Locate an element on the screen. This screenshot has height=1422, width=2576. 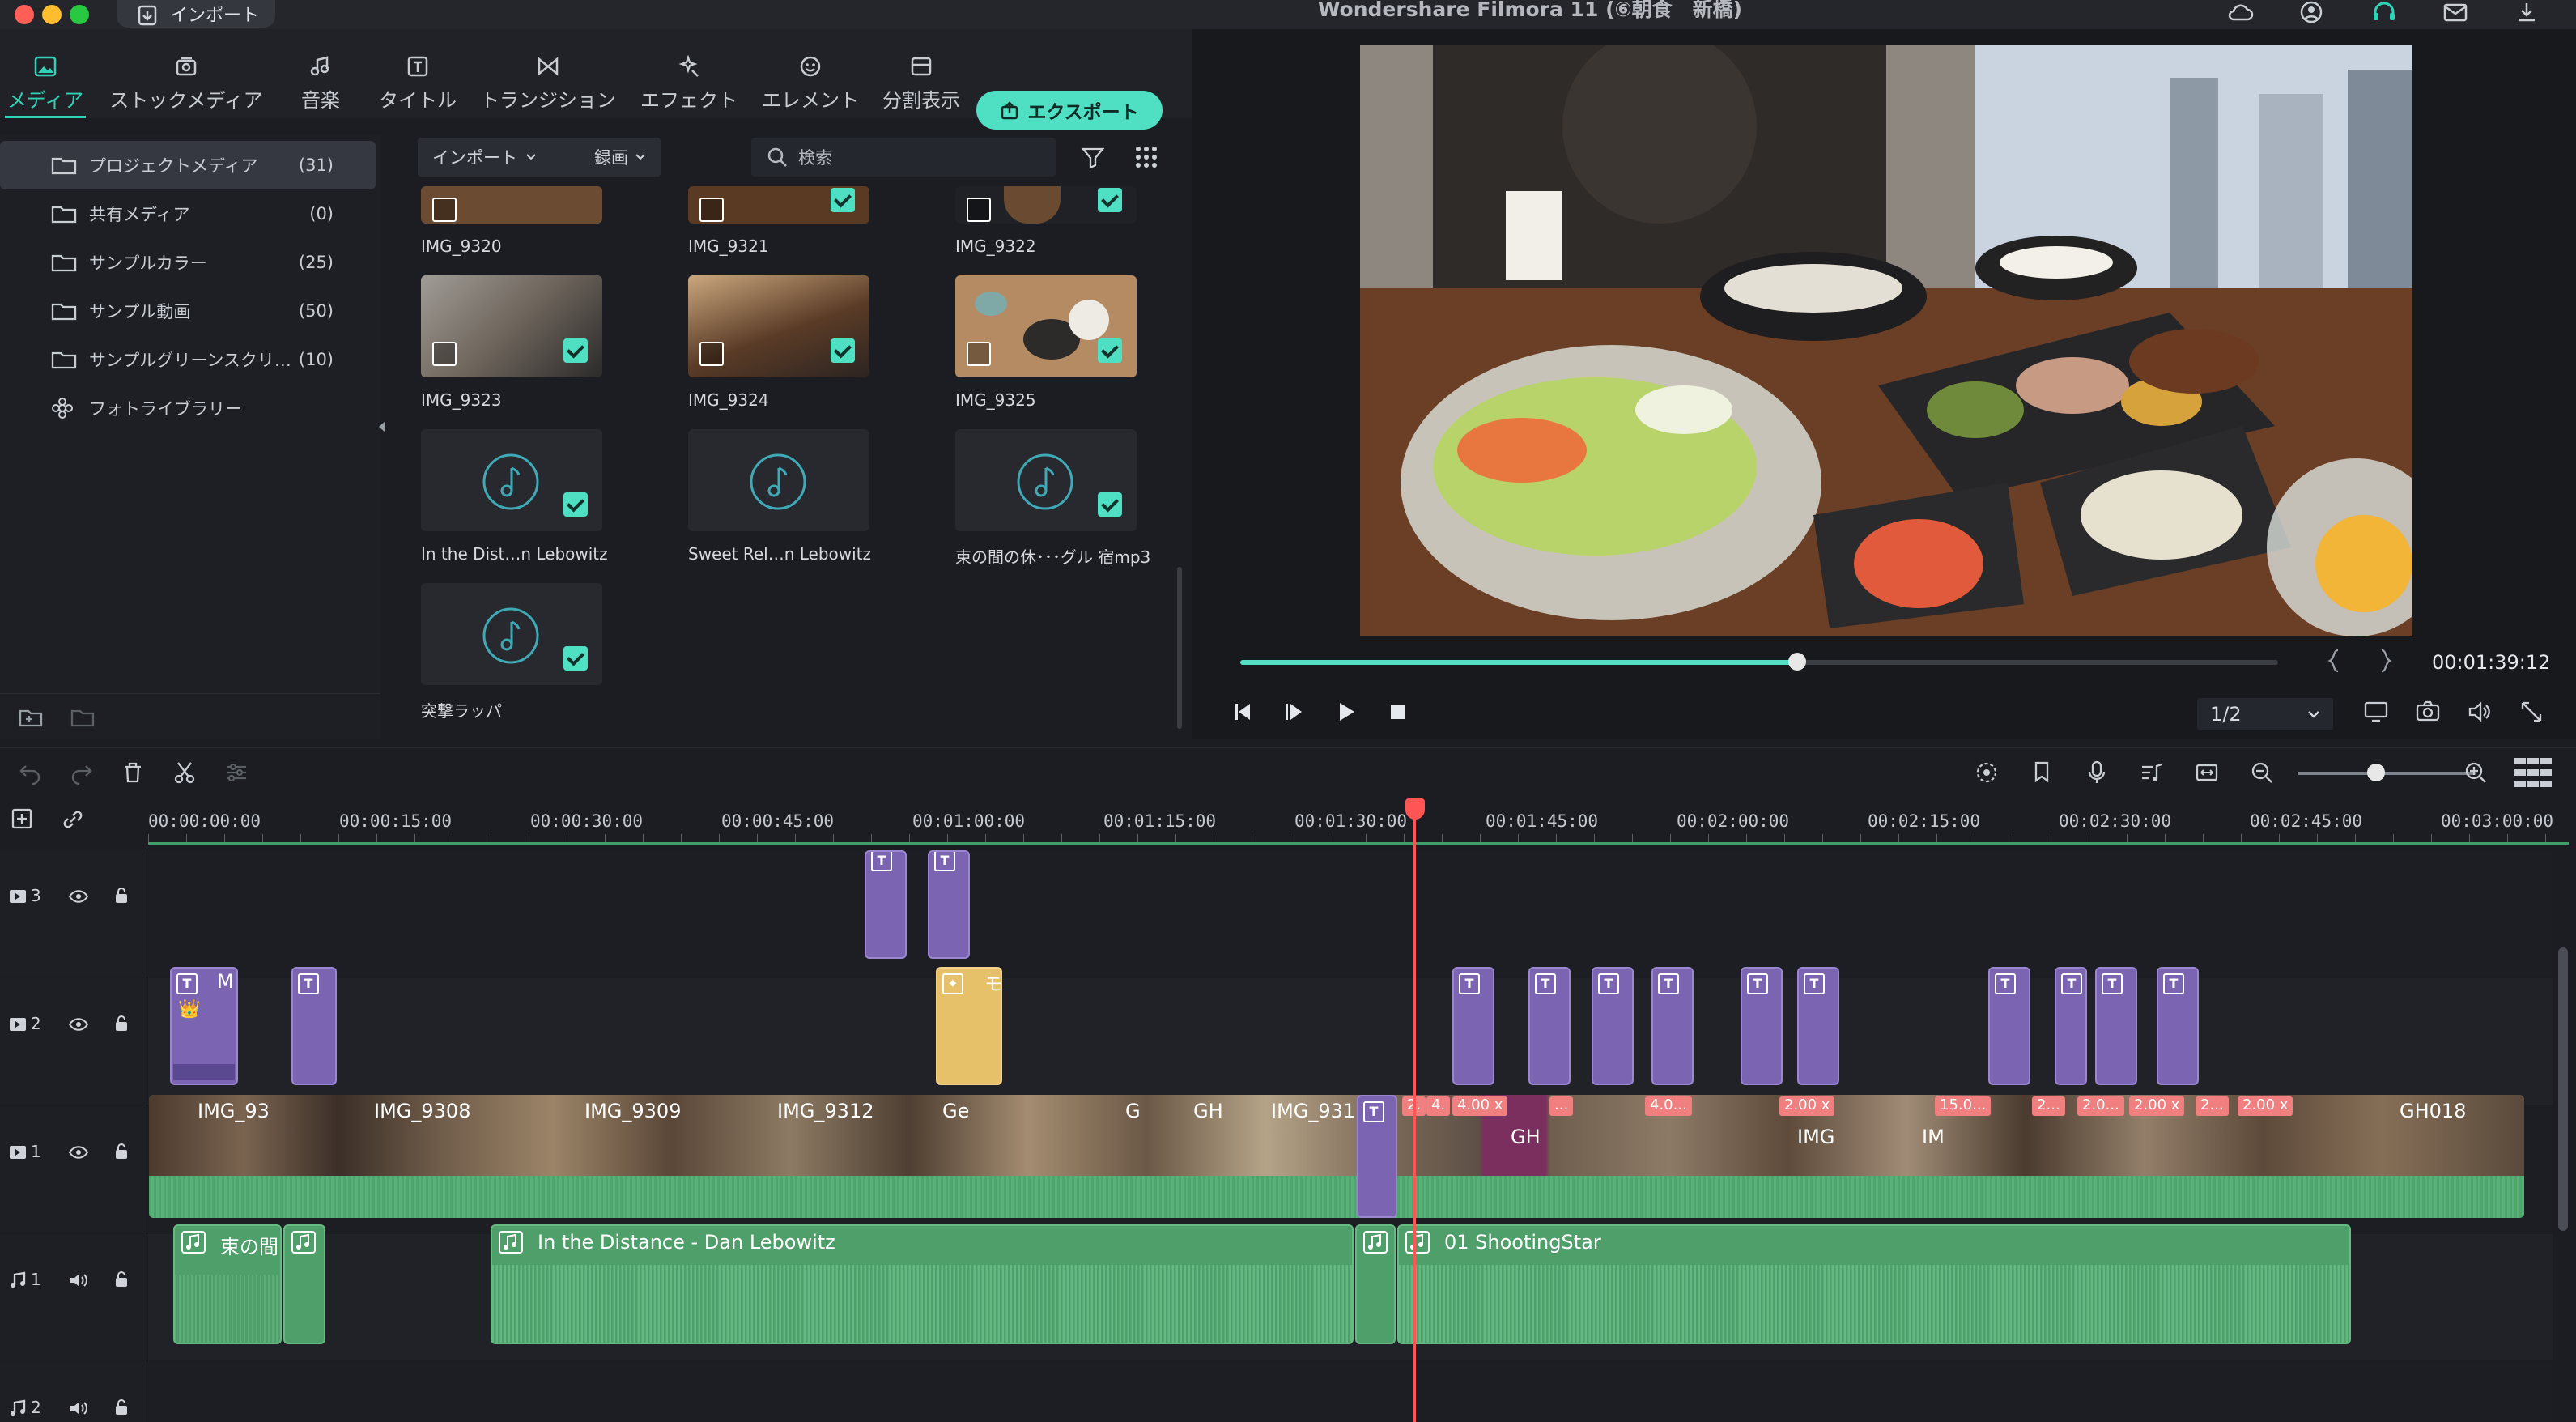
title-clip-inline: T is located at coordinates (1377, 1156).